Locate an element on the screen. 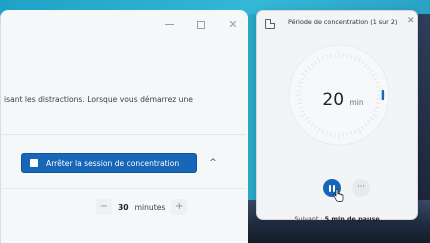 Image resolution: width=430 pixels, height=243 pixels. more-options-button: ··· is located at coordinates (361, 188).